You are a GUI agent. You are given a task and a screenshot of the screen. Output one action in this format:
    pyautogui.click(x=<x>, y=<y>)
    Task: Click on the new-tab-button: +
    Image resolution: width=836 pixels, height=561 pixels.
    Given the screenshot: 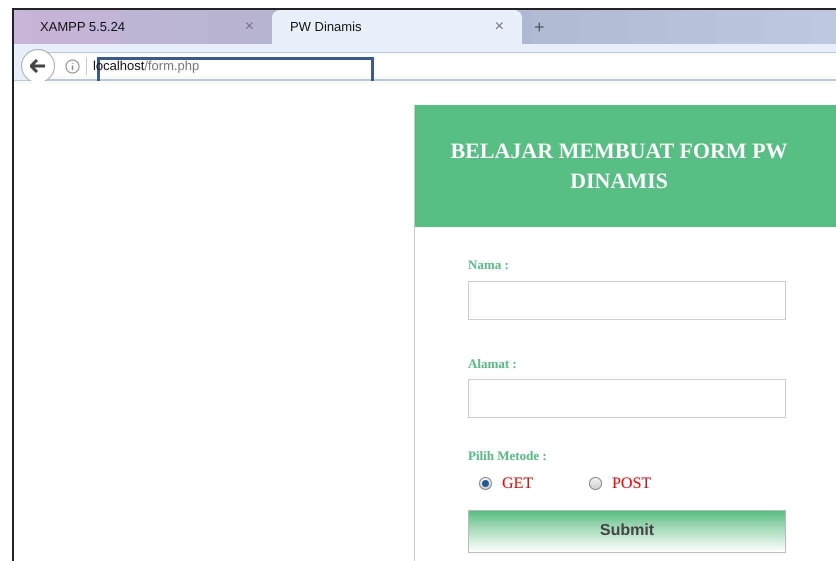 What is the action you would take?
    pyautogui.click(x=539, y=27)
    